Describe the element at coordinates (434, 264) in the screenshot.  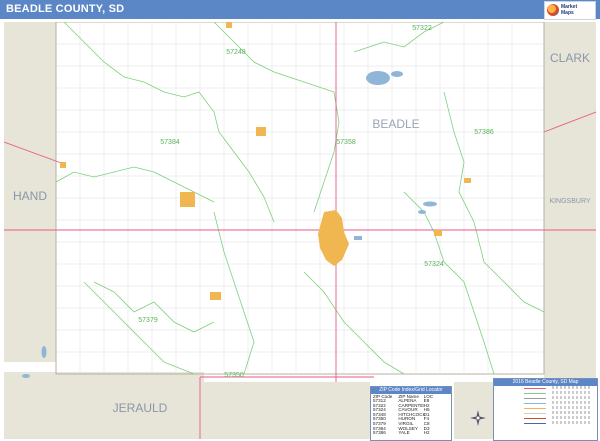
I see `zip-label-57324: 57324` at that location.